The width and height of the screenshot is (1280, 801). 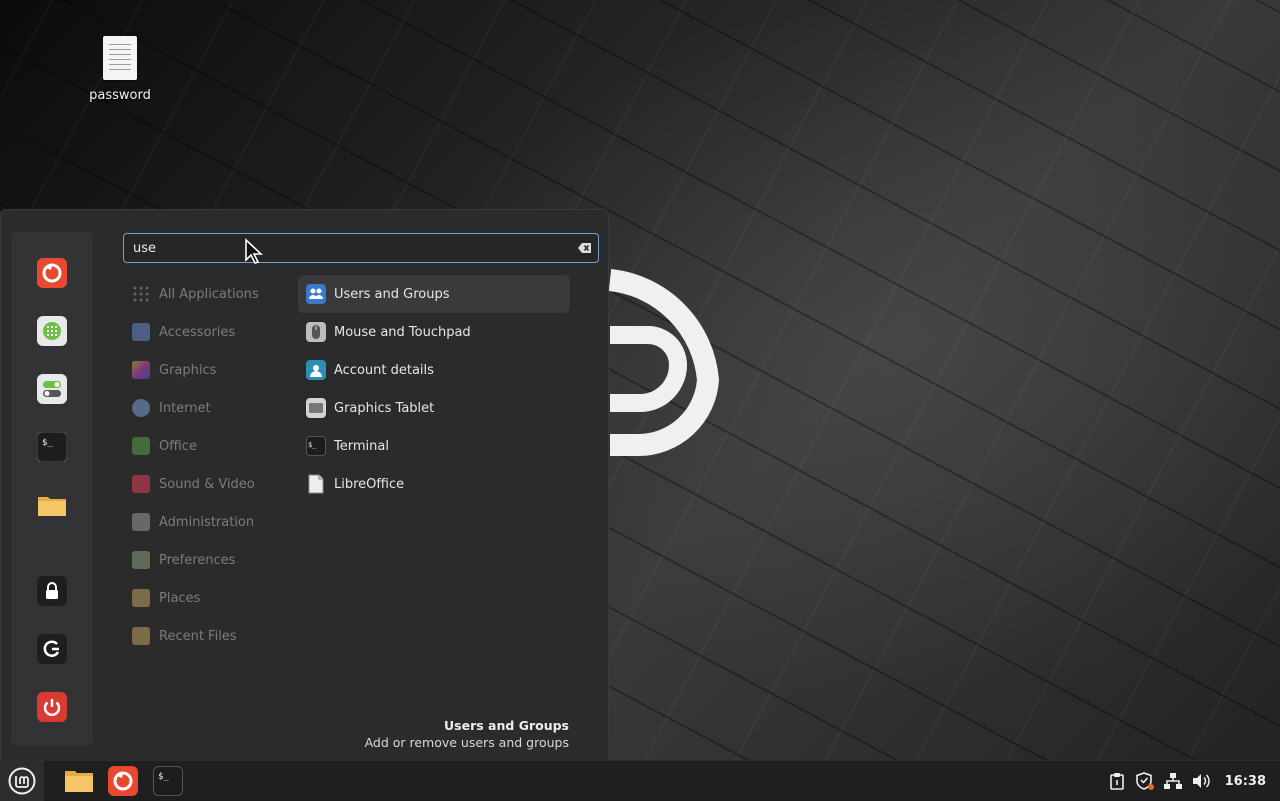 I want to click on result-terminal: $_ Terminal, so click(x=434, y=446).